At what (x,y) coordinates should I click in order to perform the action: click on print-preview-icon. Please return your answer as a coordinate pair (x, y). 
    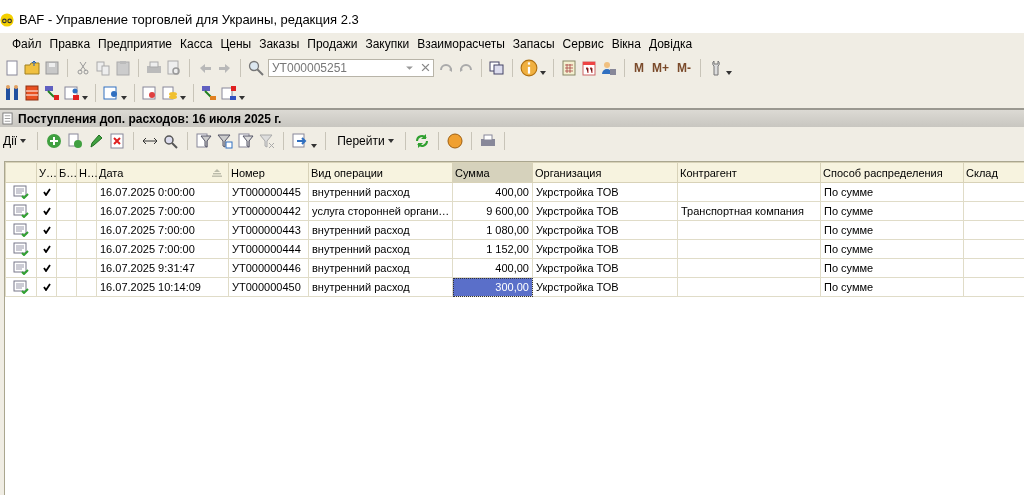
    Looking at the image, I should click on (174, 67).